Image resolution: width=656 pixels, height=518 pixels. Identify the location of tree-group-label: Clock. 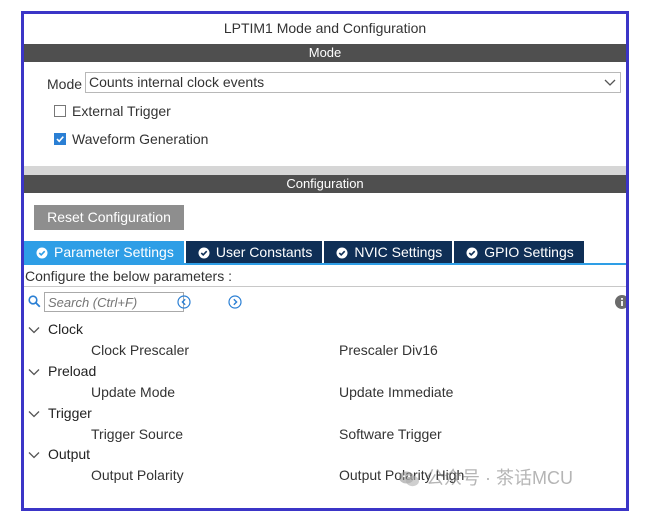
(66, 329).